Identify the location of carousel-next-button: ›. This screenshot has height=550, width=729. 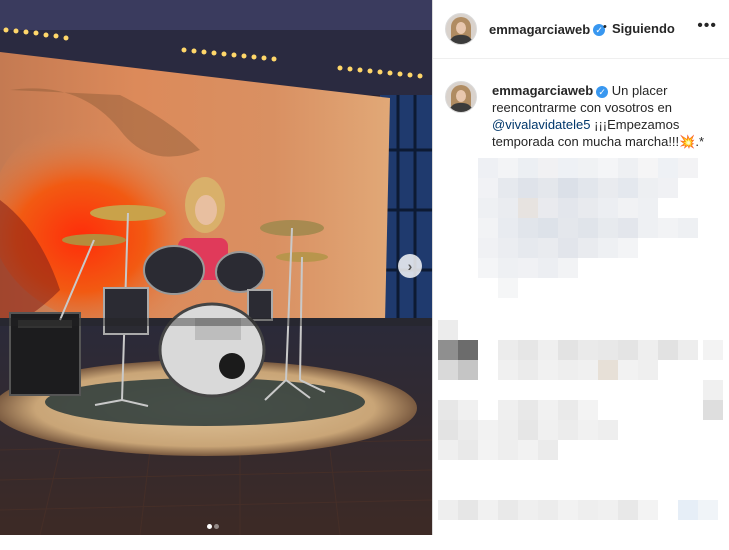
(410, 266).